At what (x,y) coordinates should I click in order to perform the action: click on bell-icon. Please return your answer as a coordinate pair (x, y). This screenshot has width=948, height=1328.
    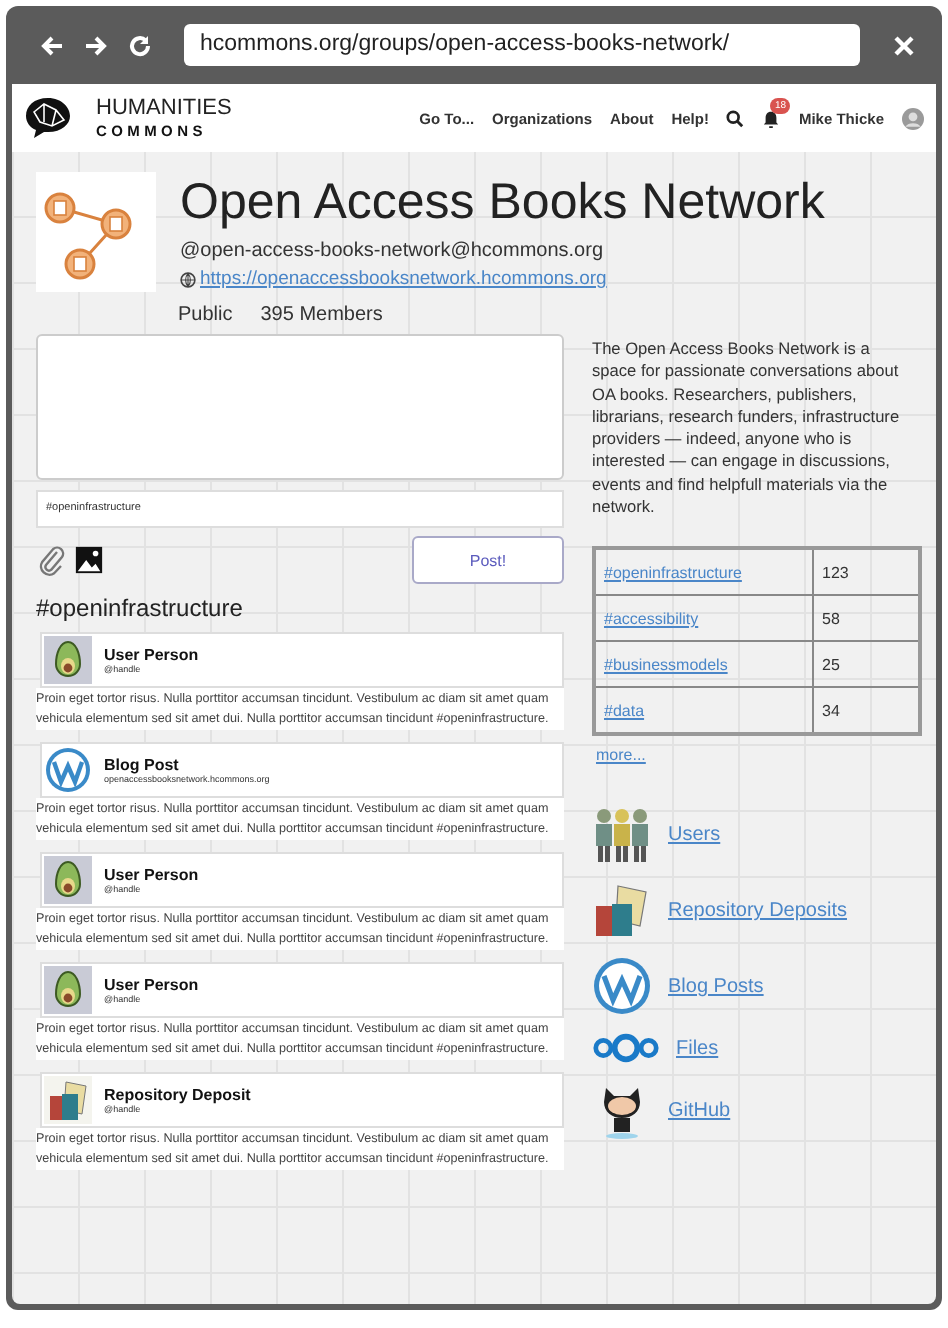
    Looking at the image, I should click on (771, 118).